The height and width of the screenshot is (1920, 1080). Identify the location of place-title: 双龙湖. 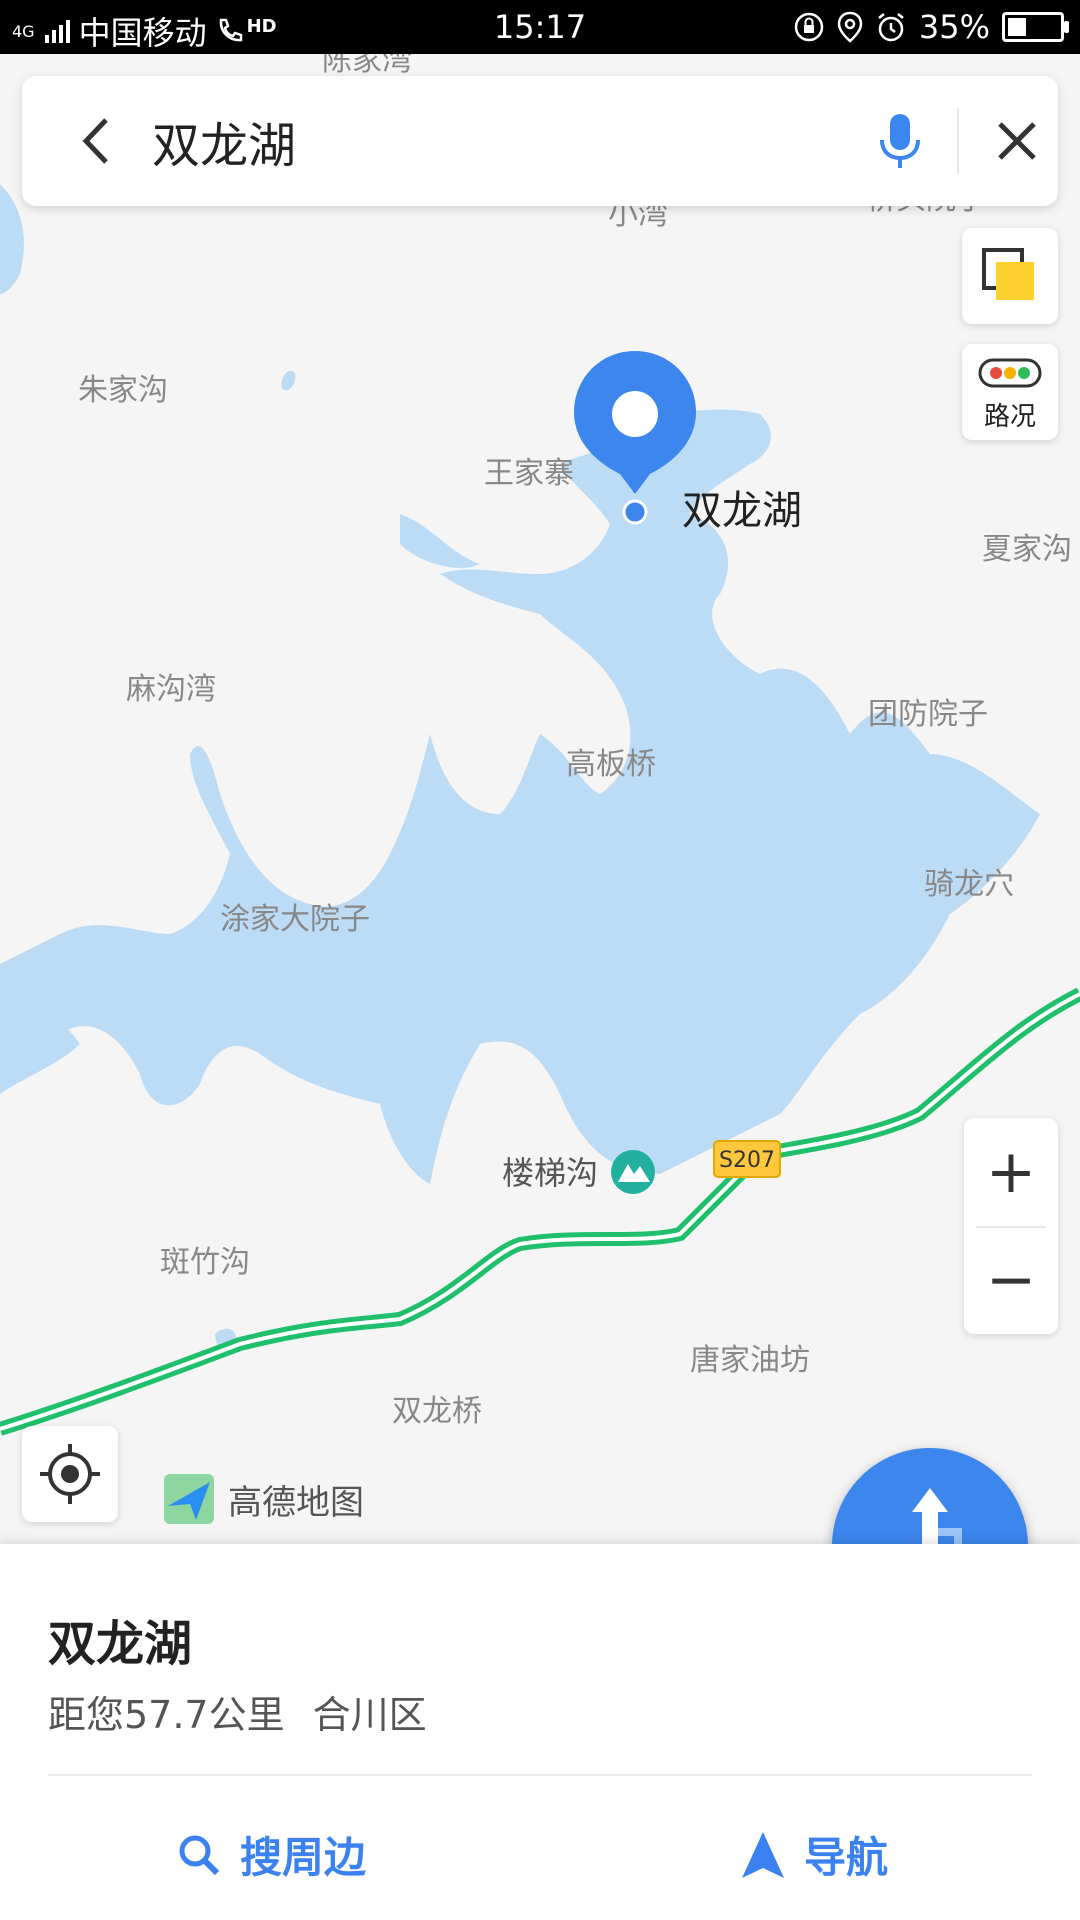
(120, 1644).